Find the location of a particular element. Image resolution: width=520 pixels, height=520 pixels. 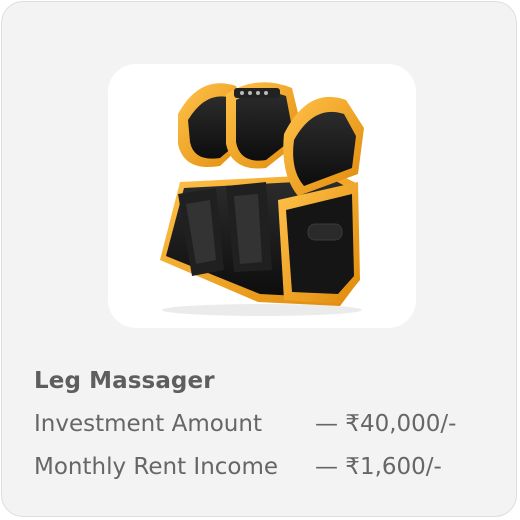

monthly-rent-income-value: — ₹1,600/- is located at coordinates (378, 467).